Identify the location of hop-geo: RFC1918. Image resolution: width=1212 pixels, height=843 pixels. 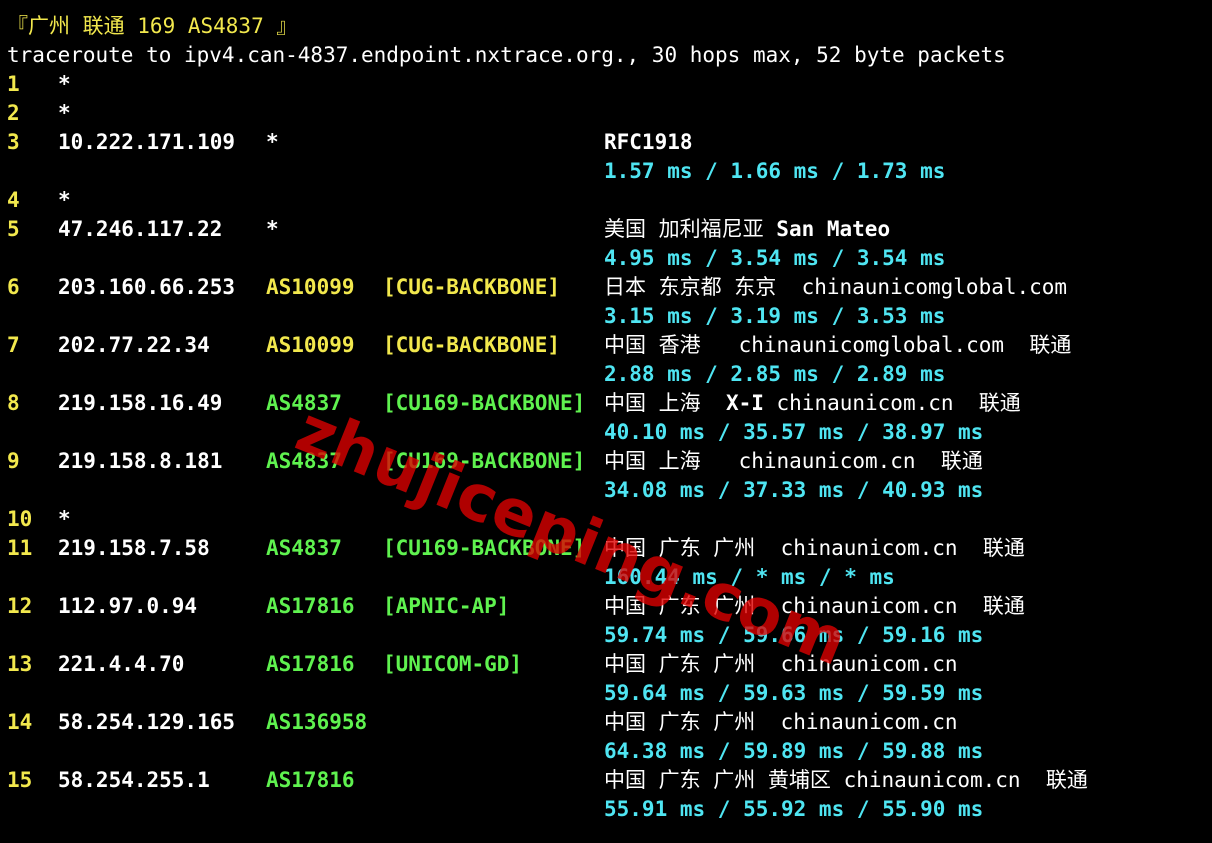
(648, 142).